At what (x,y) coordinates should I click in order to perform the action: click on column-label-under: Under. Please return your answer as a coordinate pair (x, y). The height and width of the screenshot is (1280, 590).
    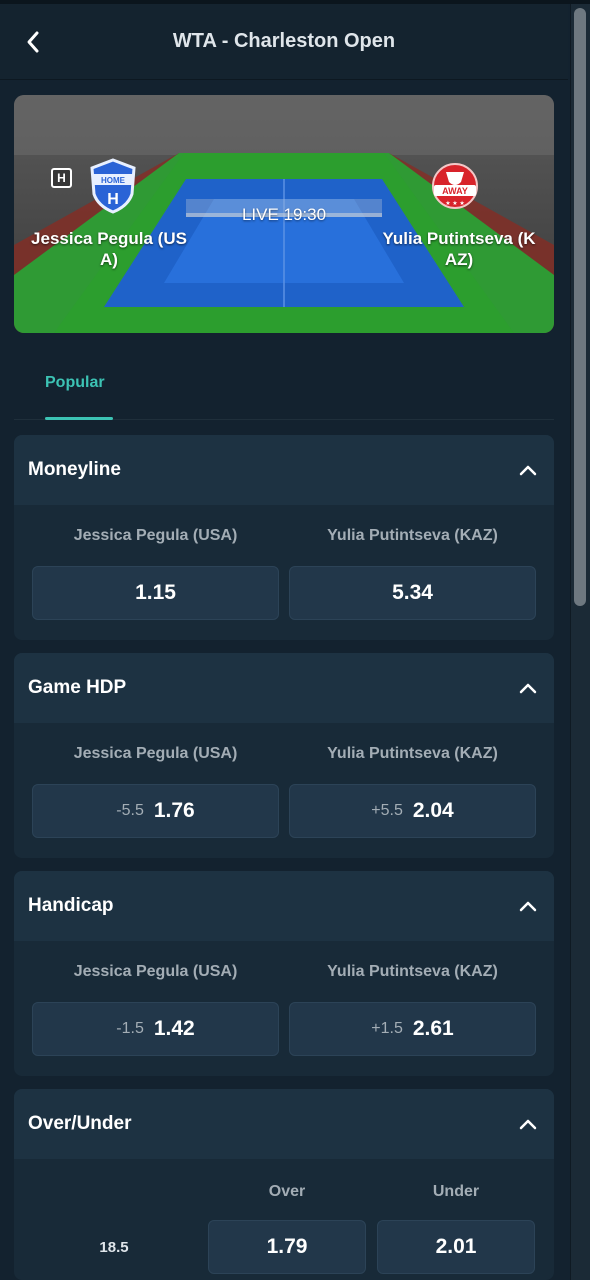
    Looking at the image, I should click on (456, 1191).